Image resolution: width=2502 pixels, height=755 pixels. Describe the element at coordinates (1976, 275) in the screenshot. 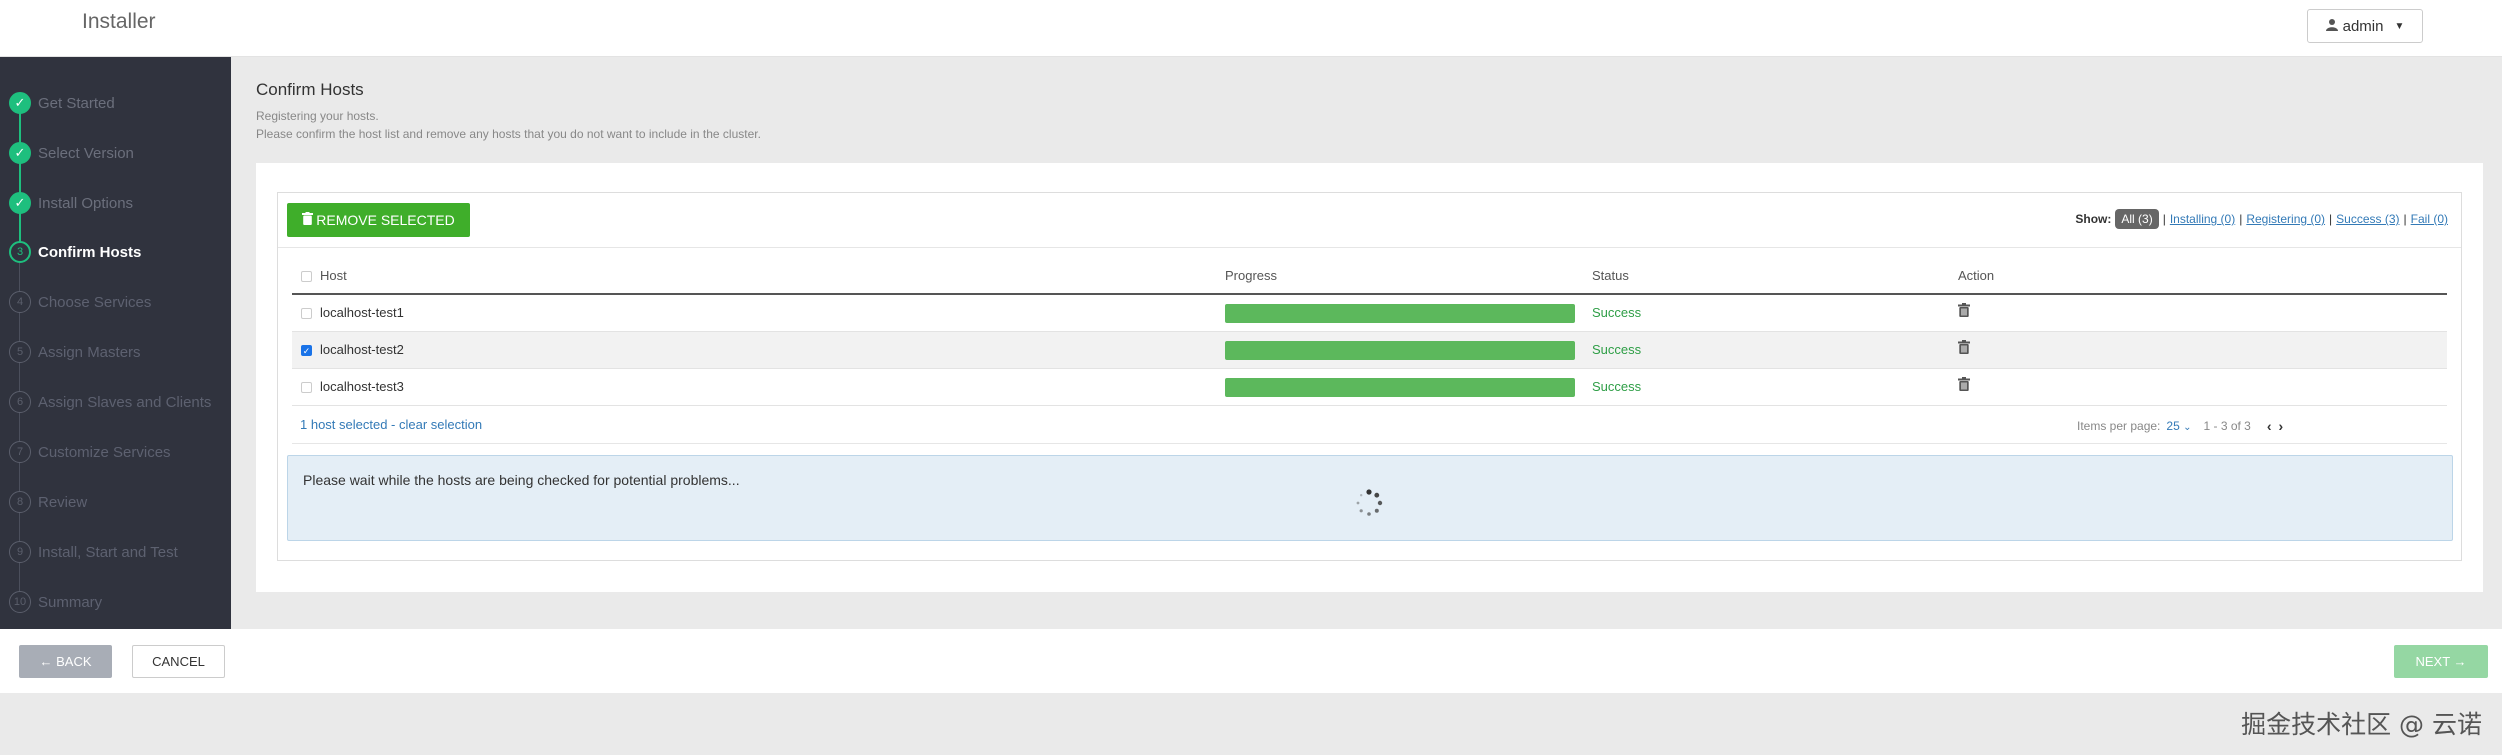

I see `column-header-action: Action` at that location.